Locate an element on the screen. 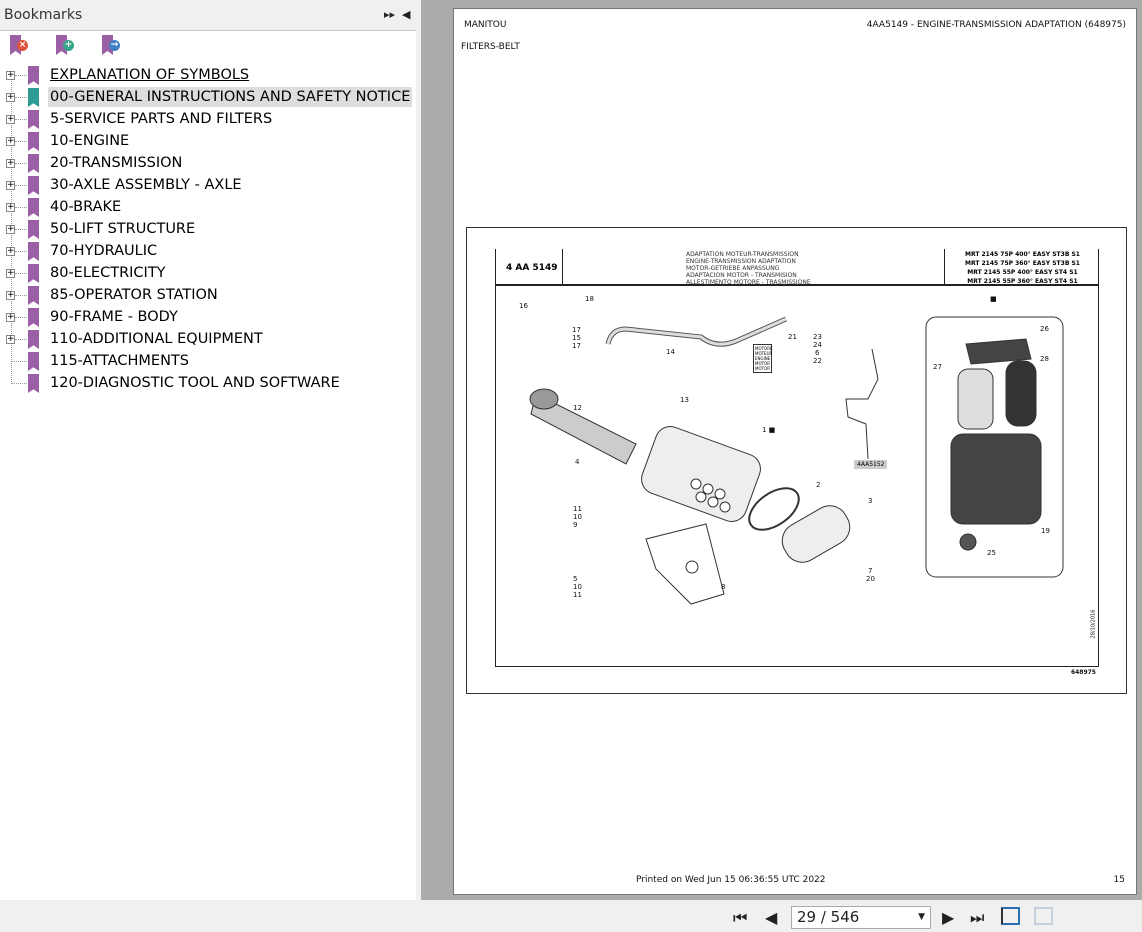  bookmark-toolbar: × + → is located at coordinates (208, 46).